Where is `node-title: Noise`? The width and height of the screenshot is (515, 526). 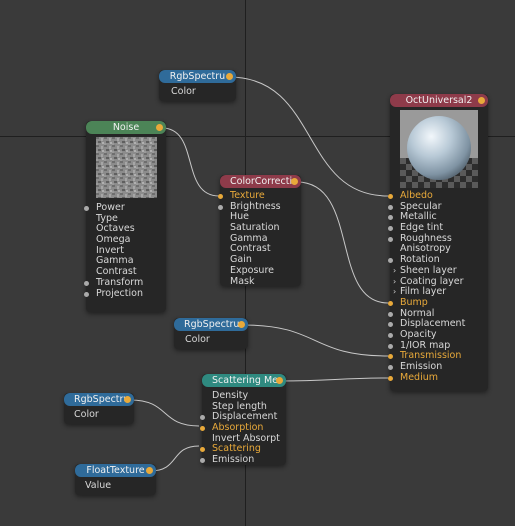
node-title: Noise is located at coordinates (126, 127).